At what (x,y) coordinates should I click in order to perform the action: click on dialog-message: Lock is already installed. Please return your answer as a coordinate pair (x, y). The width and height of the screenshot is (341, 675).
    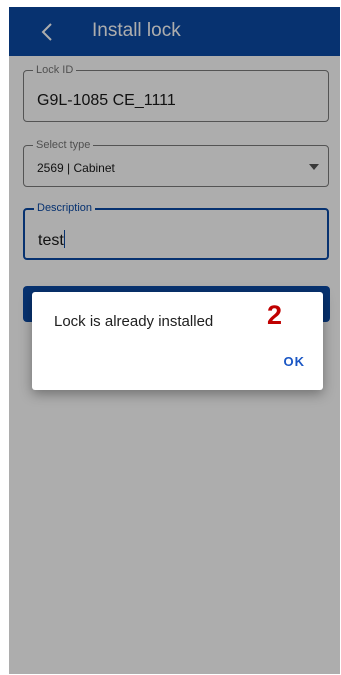
    Looking at the image, I should click on (134, 321).